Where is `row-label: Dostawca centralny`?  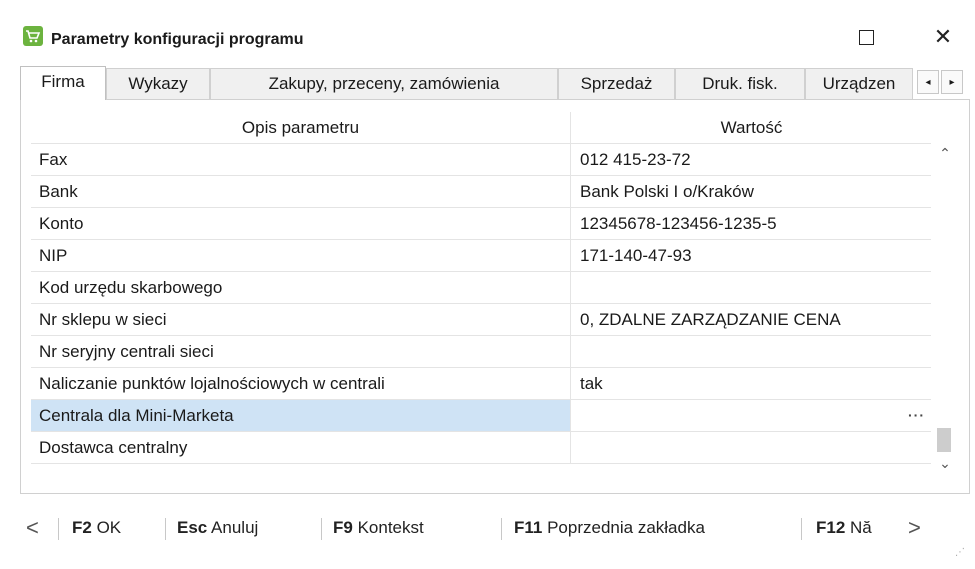 row-label: Dostawca centralny is located at coordinates (301, 447).